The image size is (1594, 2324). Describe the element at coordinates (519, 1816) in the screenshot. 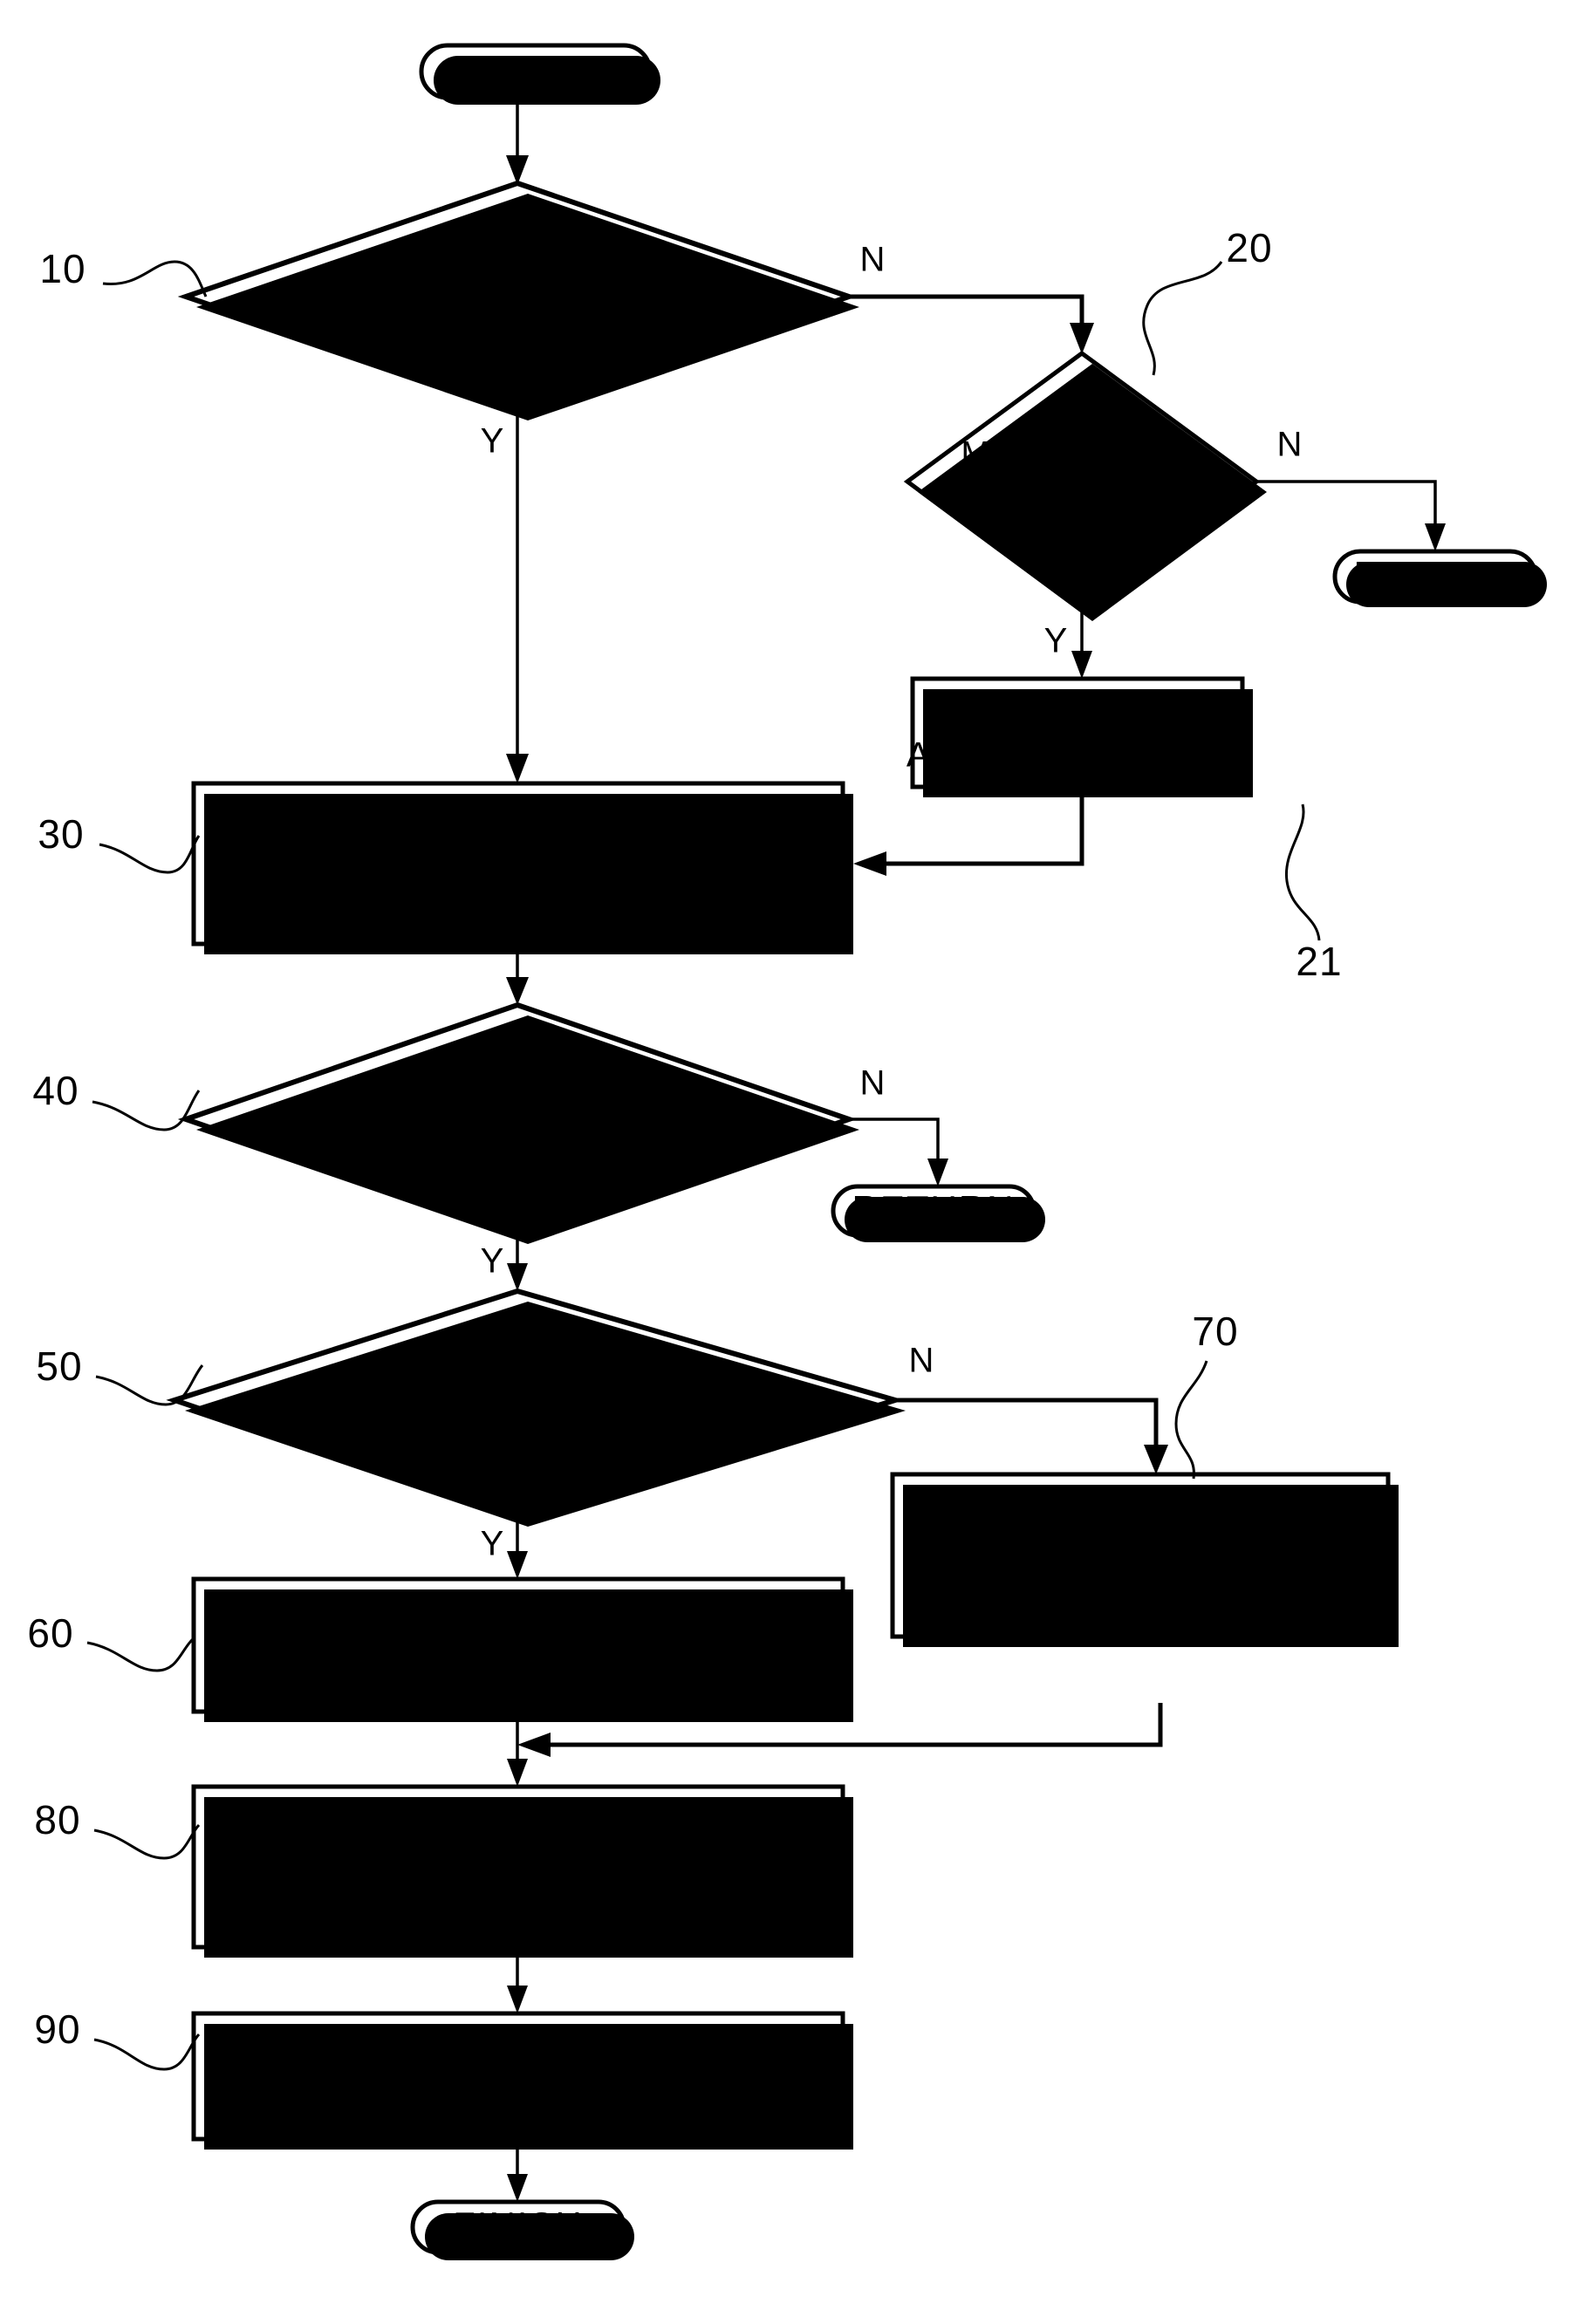

I see `p80-line1: DOWNLOADING SELECTED` at that location.